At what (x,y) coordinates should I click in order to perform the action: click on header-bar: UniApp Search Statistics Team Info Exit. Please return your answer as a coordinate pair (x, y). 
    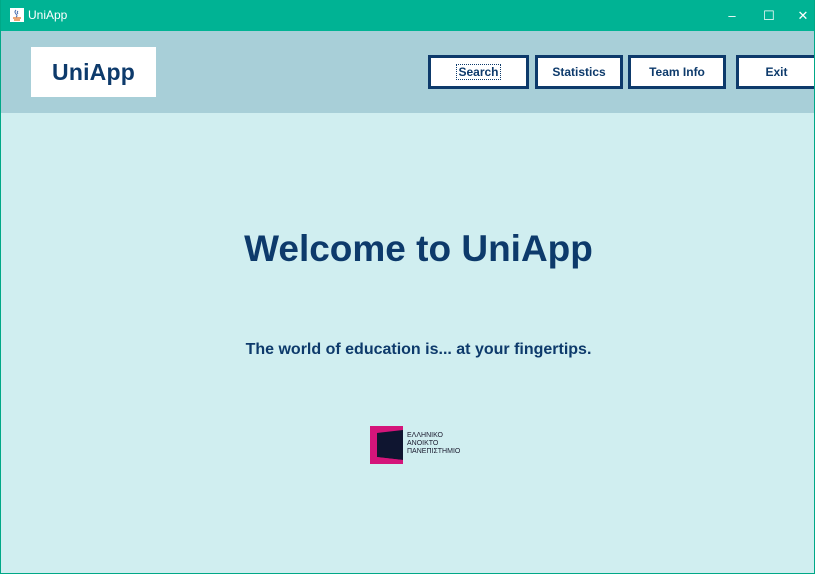
    Looking at the image, I should click on (407, 72).